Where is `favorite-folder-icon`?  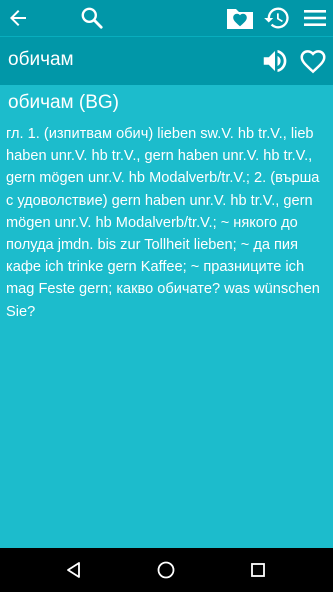 favorite-folder-icon is located at coordinates (240, 19).